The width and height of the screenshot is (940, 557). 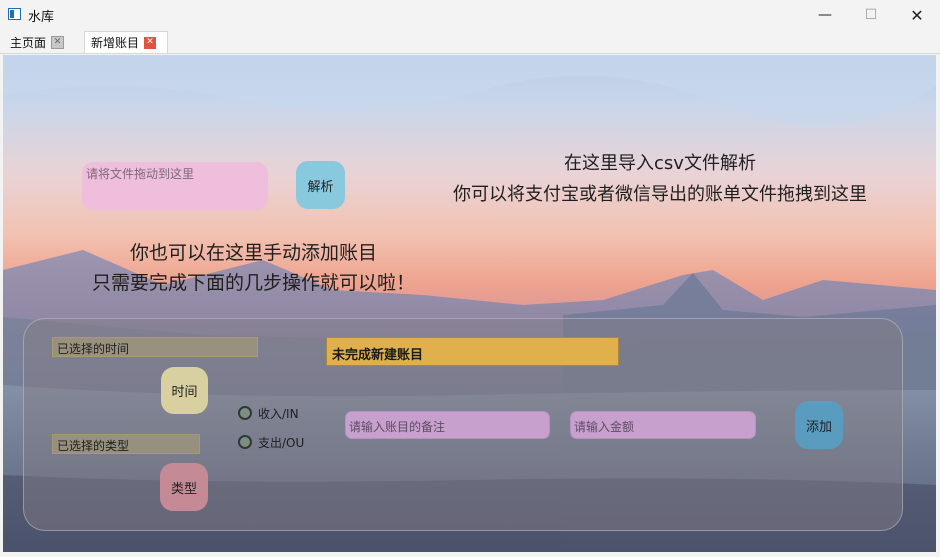 I want to click on minimize-button: —, so click(x=825, y=15).